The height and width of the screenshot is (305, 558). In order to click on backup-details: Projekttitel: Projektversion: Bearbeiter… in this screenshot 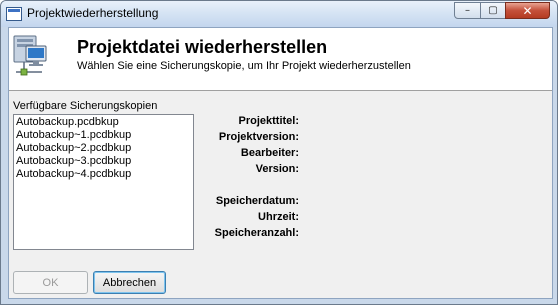, I will do `click(247, 177)`.